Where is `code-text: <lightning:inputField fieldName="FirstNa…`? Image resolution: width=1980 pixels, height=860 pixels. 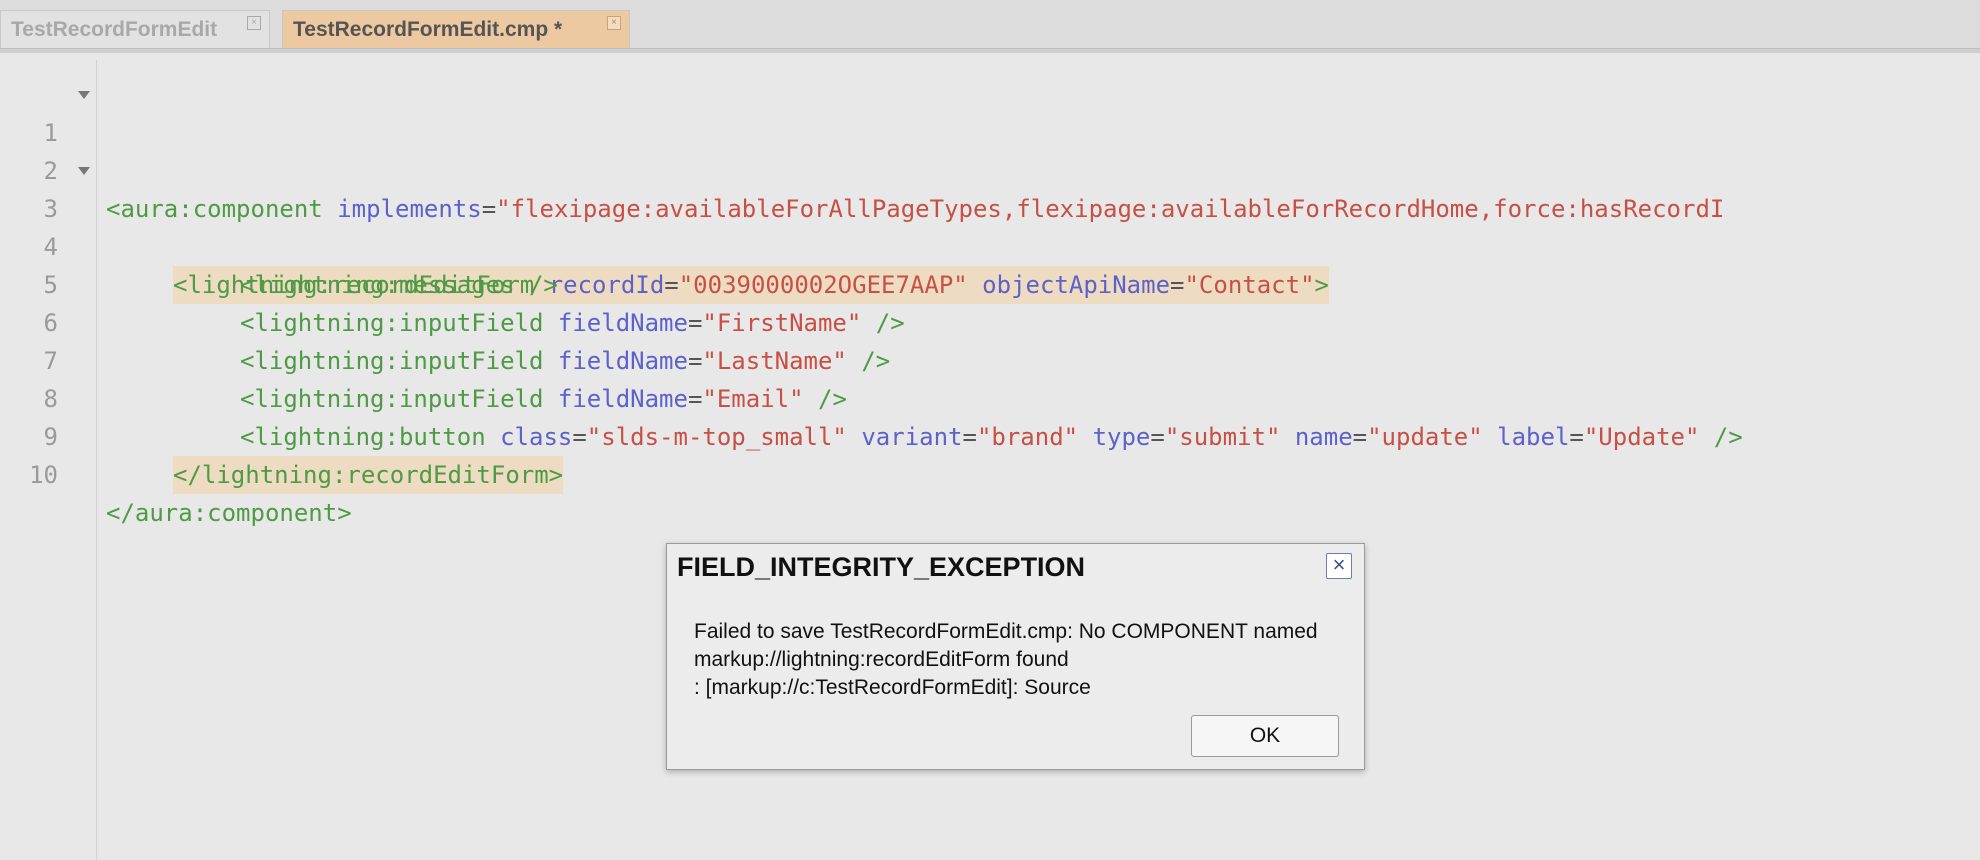
code-text: <lightning:inputField fieldName="FirstNa… is located at coordinates (572, 323).